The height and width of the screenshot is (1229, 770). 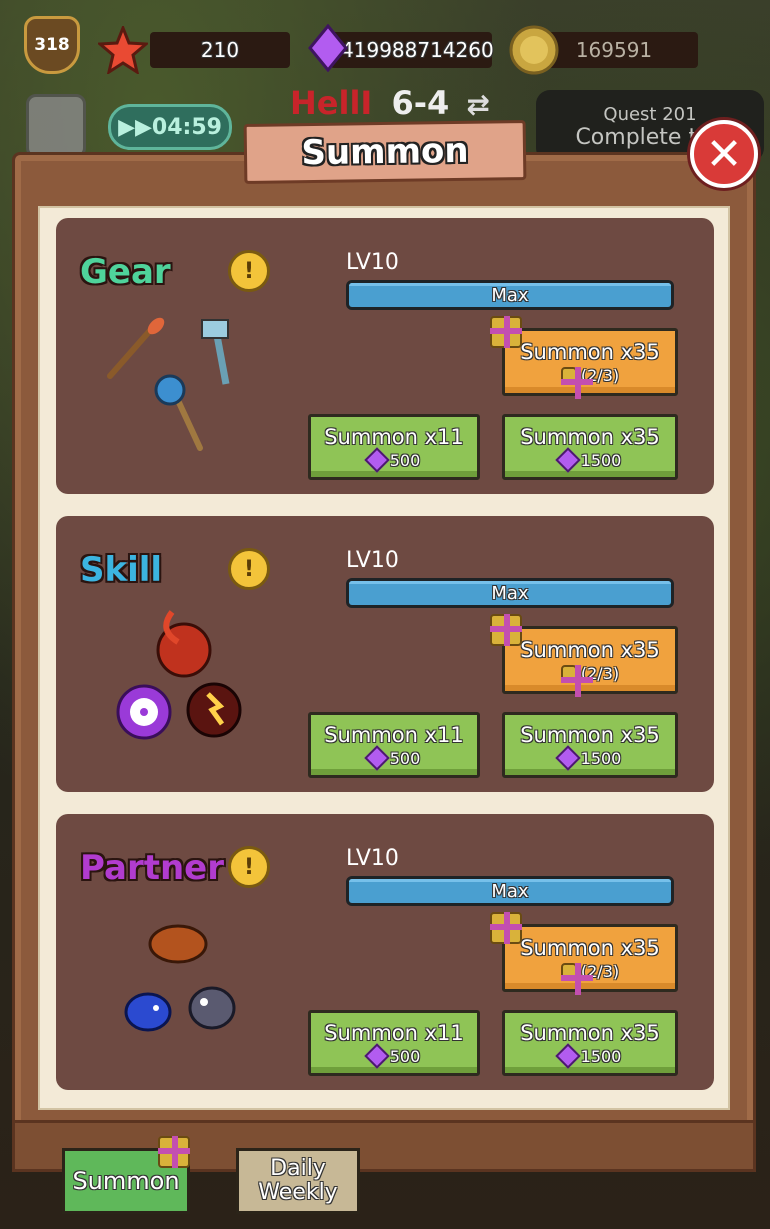 I want to click on timer-value: ▶▶04:59, so click(x=170, y=127).